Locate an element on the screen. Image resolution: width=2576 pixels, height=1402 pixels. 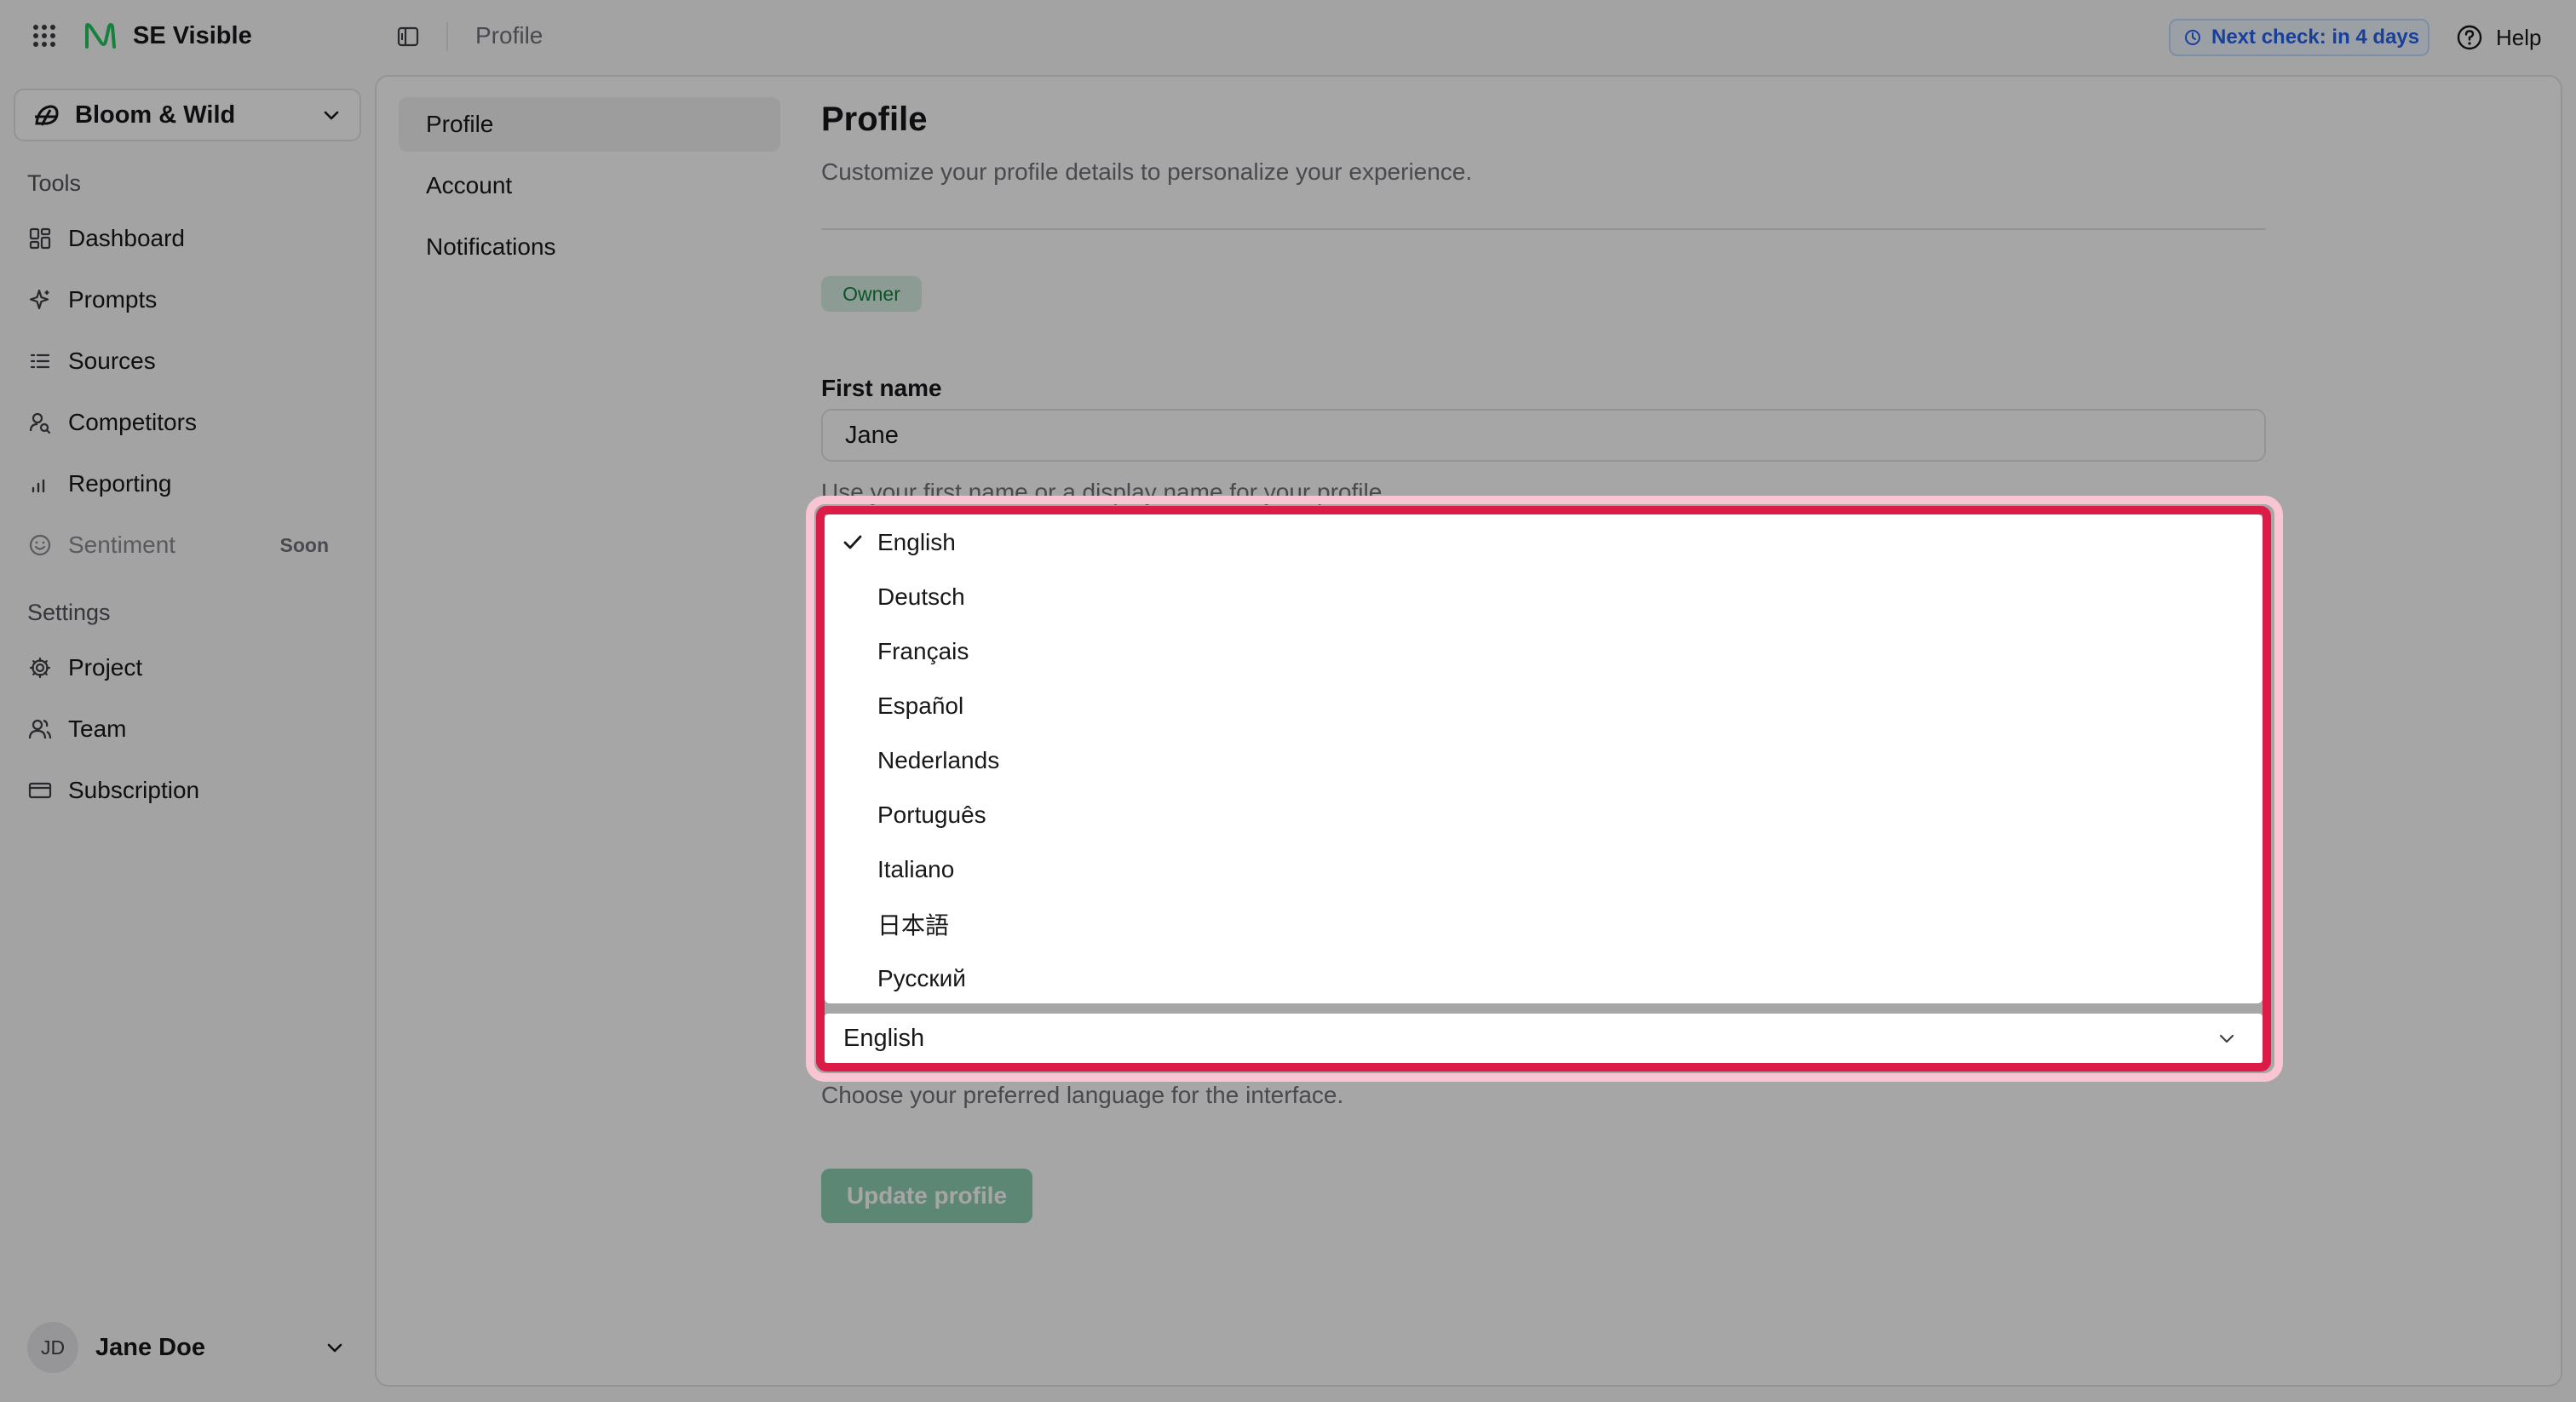
option-label: Italiano is located at coordinates (916, 869).